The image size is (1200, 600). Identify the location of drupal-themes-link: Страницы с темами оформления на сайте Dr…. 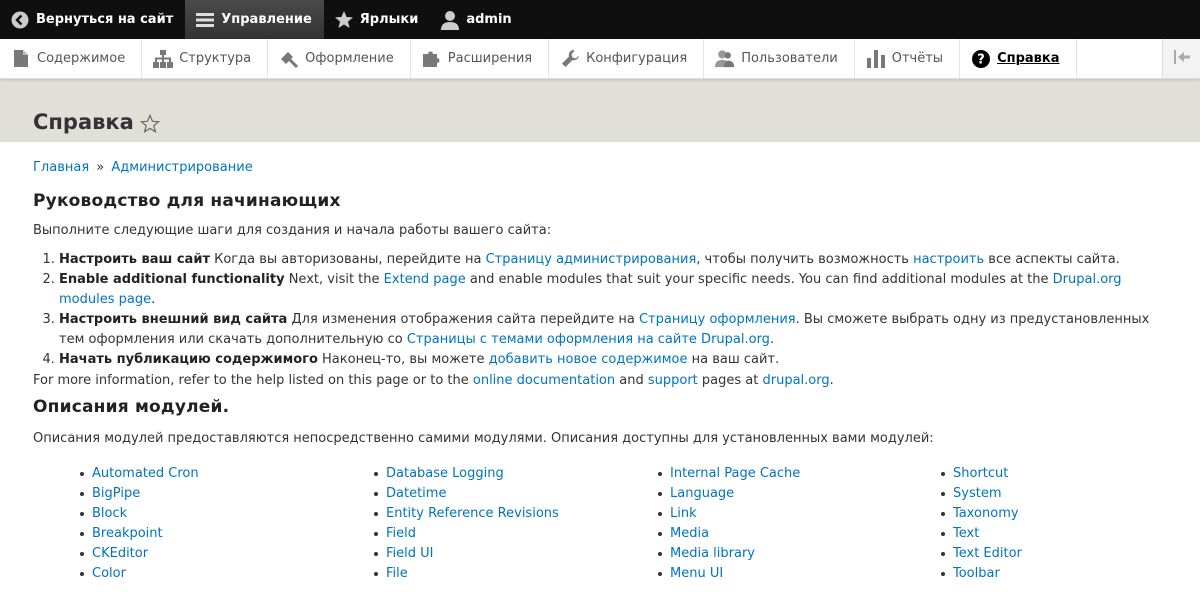
(588, 339).